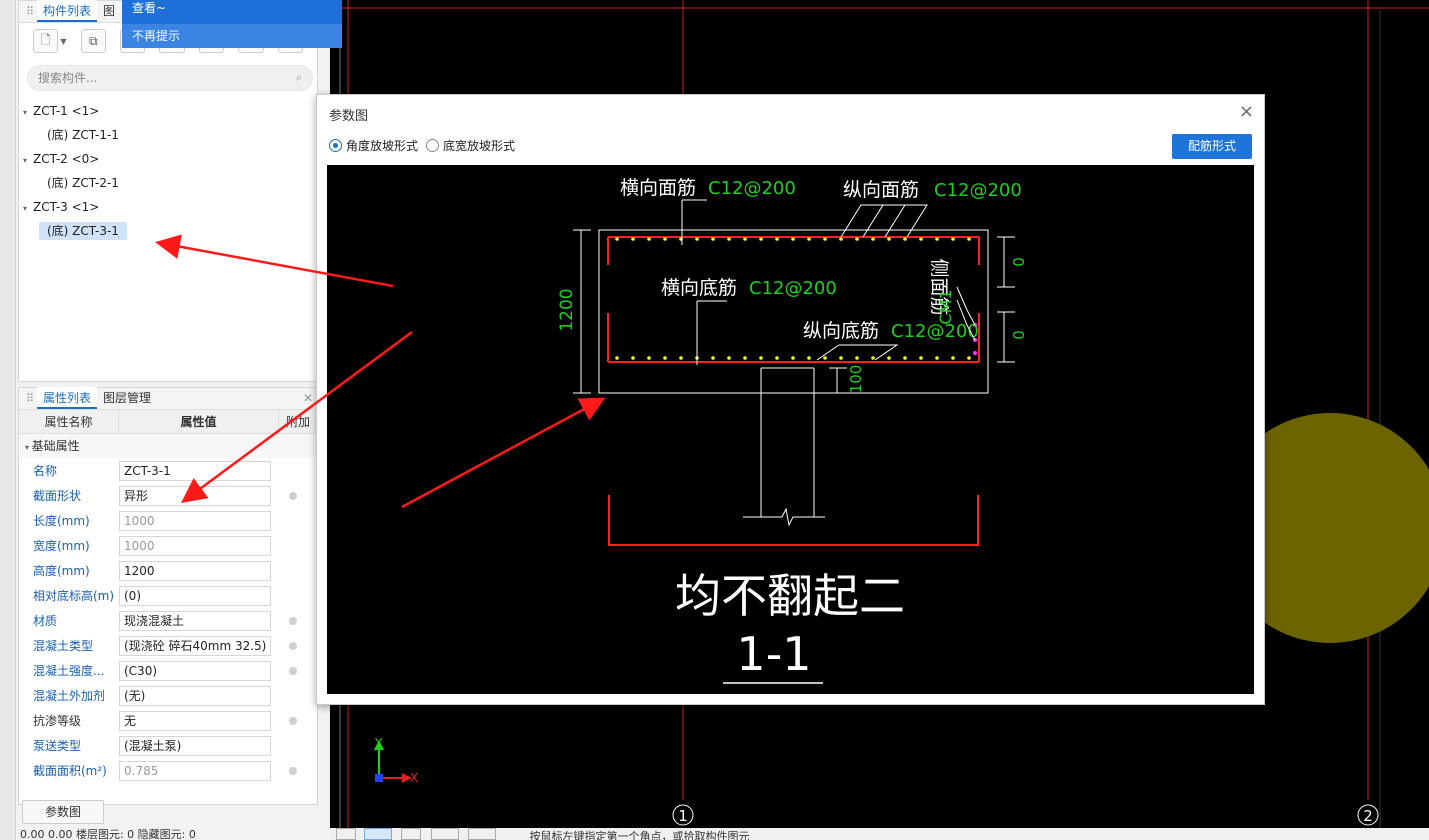 This screenshot has height=840, width=1429. What do you see at coordinates (168, 207) in the screenshot?
I see `tree-group-zct3: ▾ ZCT-3 <1>` at bounding box center [168, 207].